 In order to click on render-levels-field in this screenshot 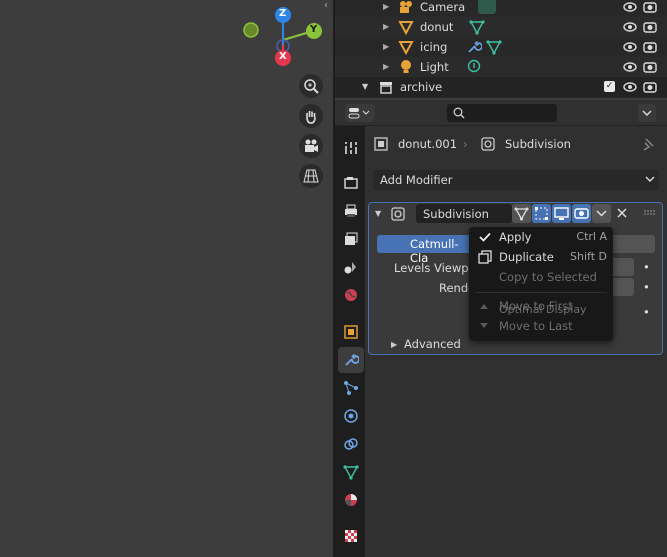, I will do `click(623, 287)`.